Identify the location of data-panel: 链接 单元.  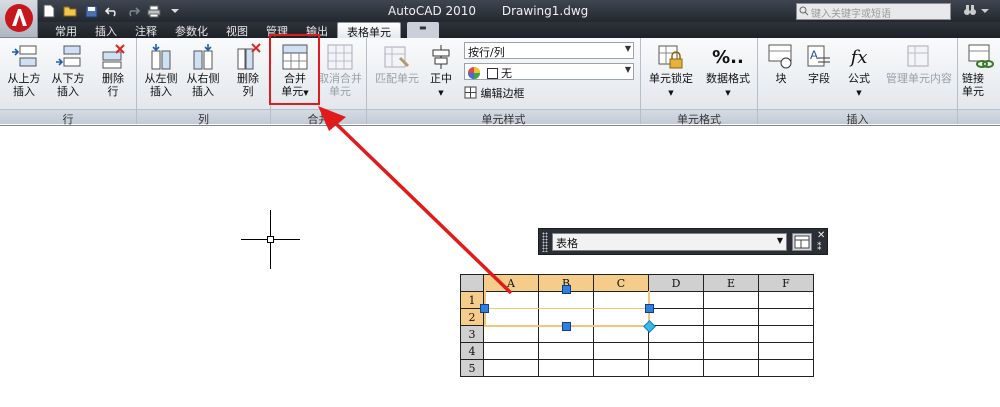
(979, 81).